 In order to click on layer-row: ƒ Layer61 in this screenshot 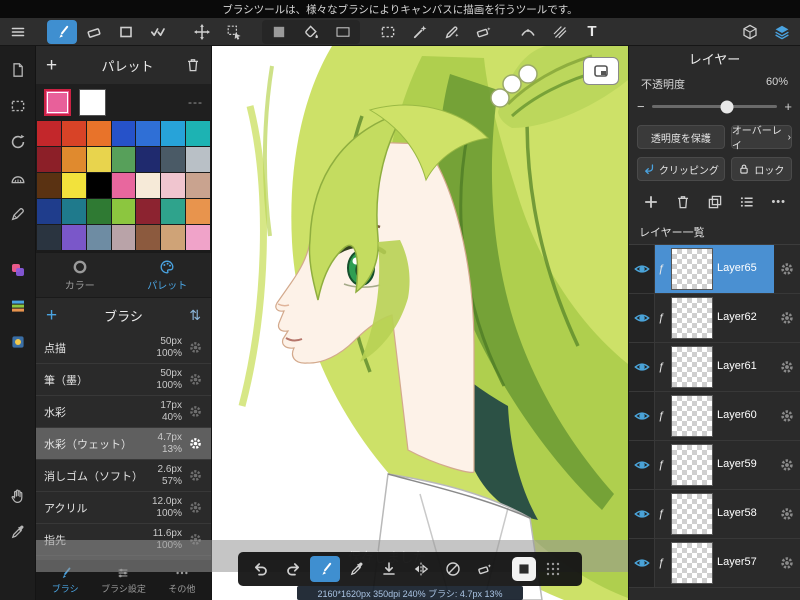, I will do `click(714, 367)`.